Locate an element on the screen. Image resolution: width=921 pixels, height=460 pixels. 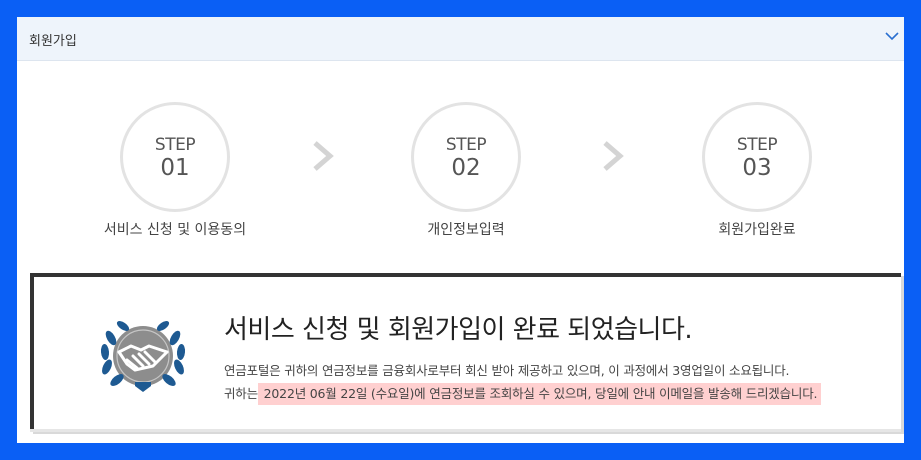
step-3-word: STEP is located at coordinates (757, 145).